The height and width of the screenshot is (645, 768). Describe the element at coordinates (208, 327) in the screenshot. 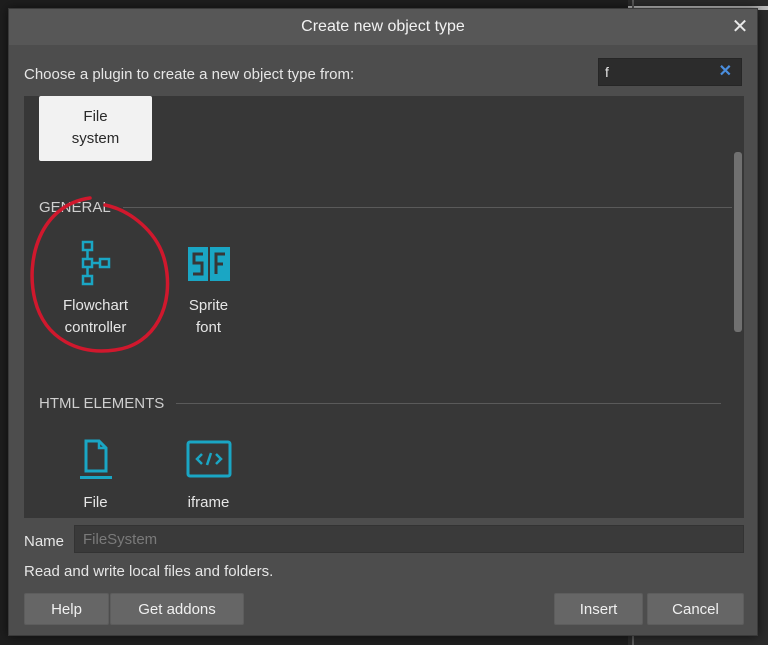

I see `plugin-item-label: font` at that location.